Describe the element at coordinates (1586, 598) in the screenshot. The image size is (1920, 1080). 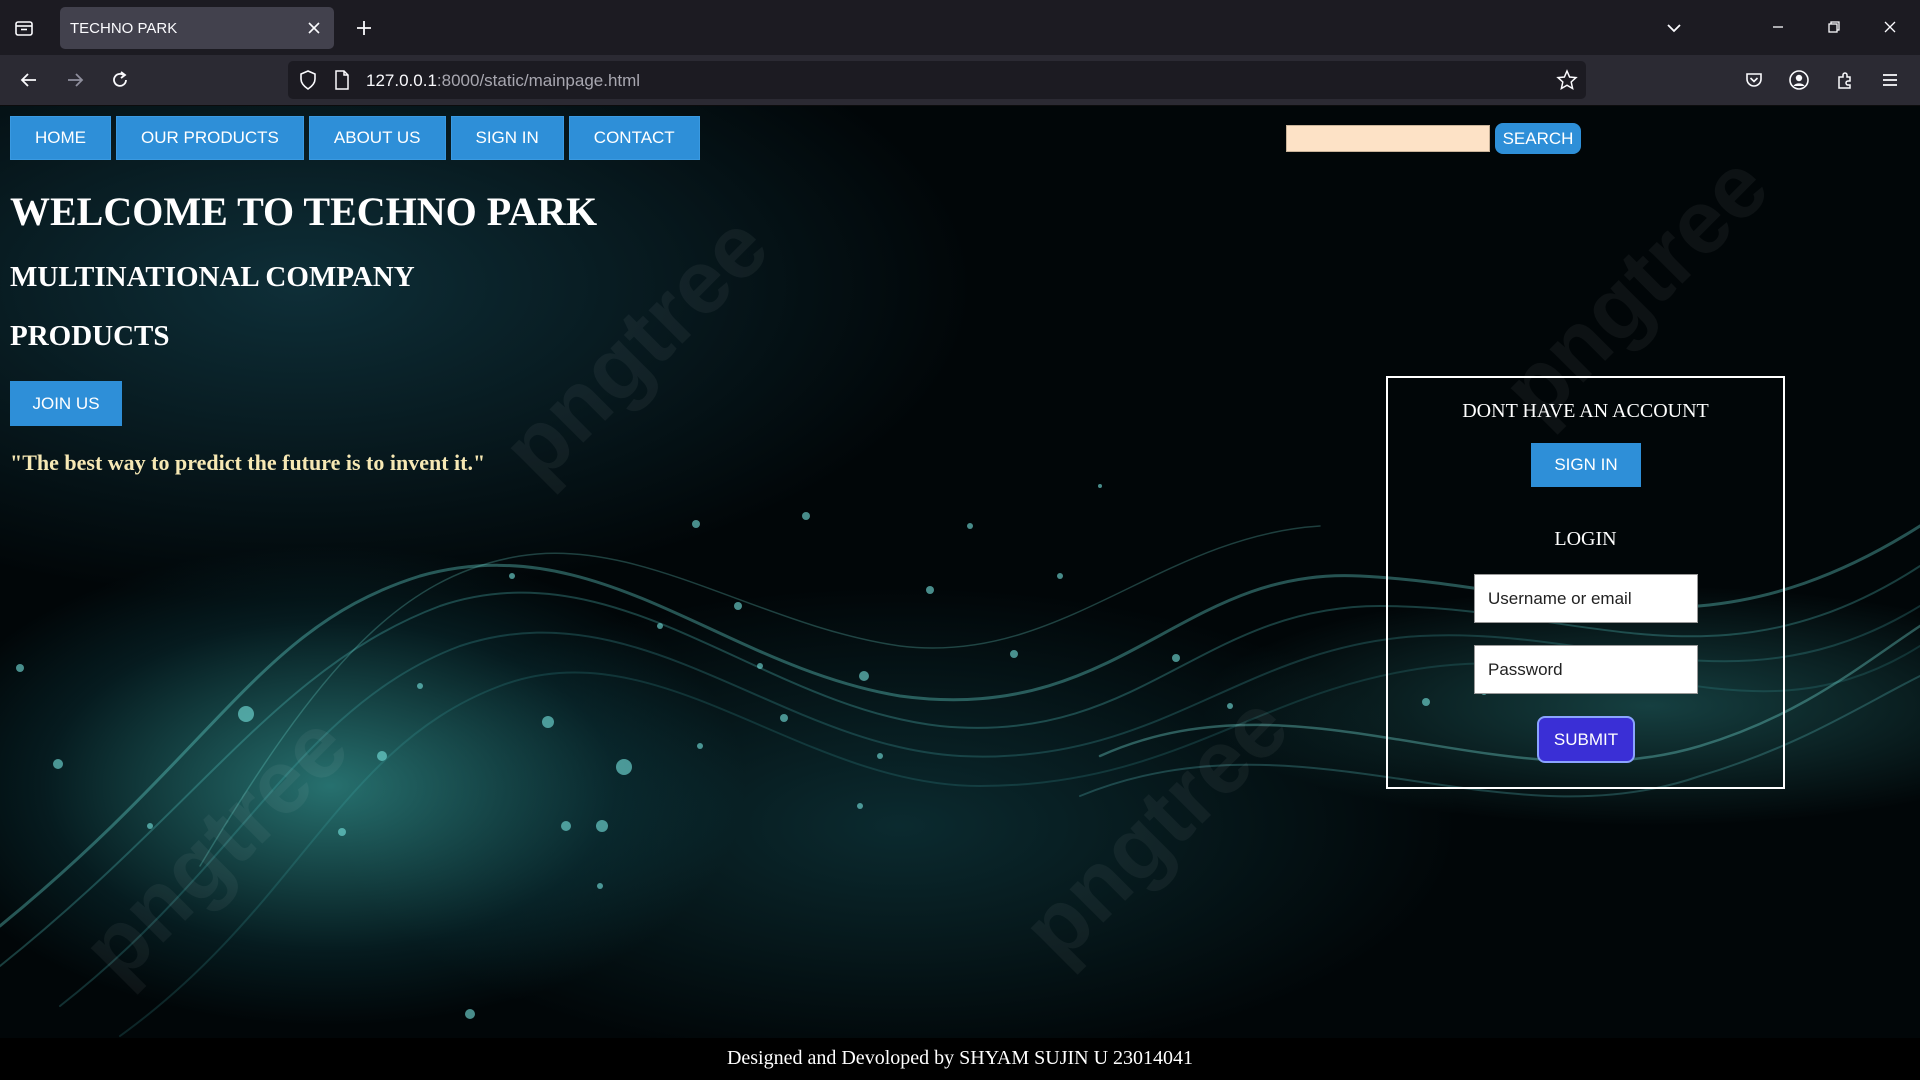
I see `username-field: Username or email` at that location.